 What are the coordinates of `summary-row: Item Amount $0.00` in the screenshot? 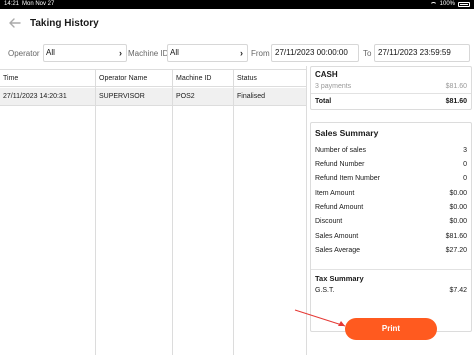 It's located at (391, 193).